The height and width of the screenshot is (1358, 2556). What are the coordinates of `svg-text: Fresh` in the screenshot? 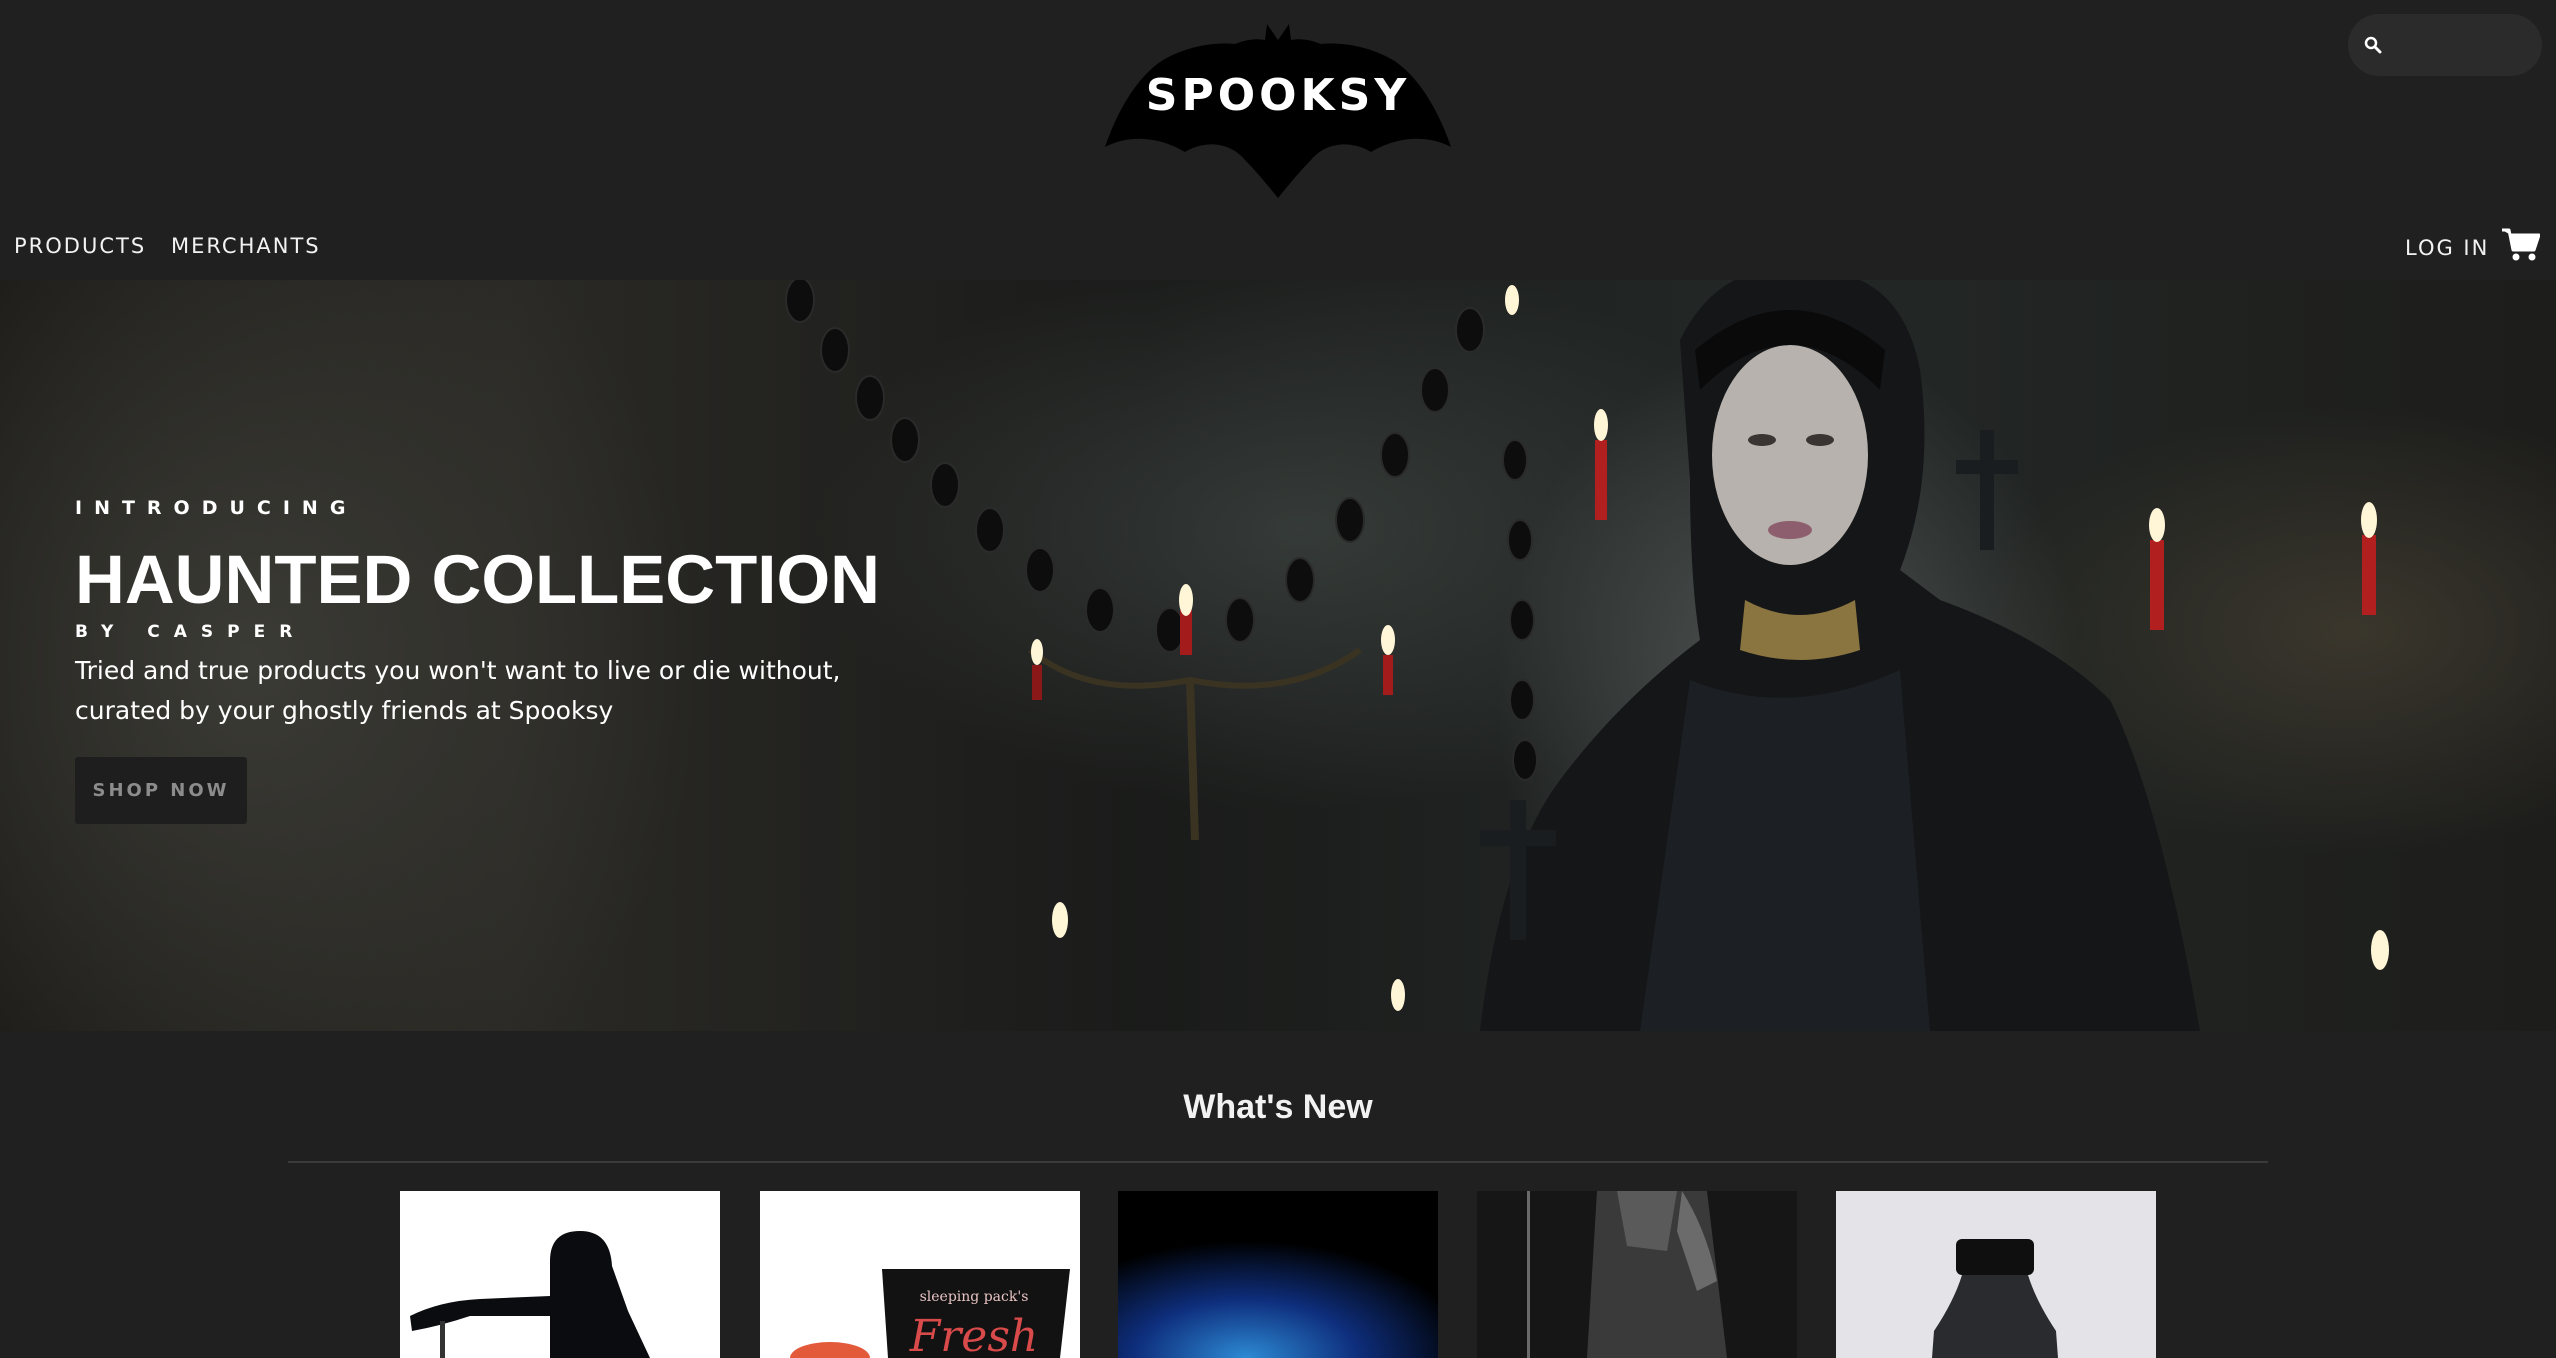 It's located at (974, 1334).